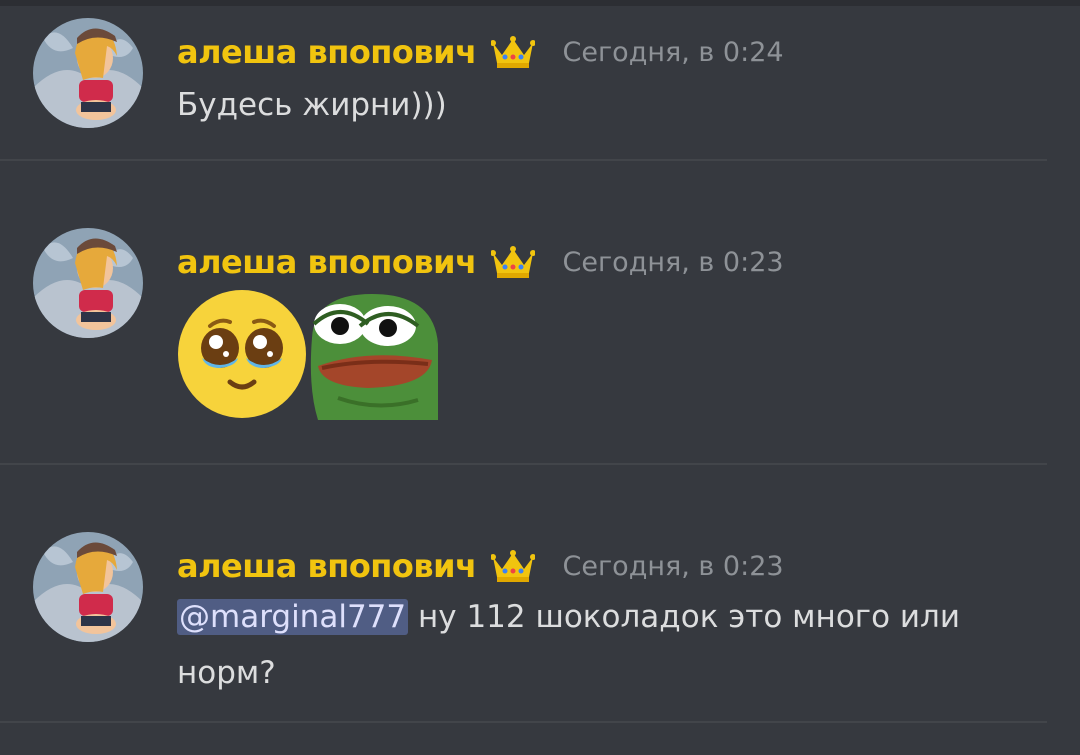 Image resolution: width=1080 pixels, height=755 pixels. I want to click on pleading-face-emoji, so click(242, 354).